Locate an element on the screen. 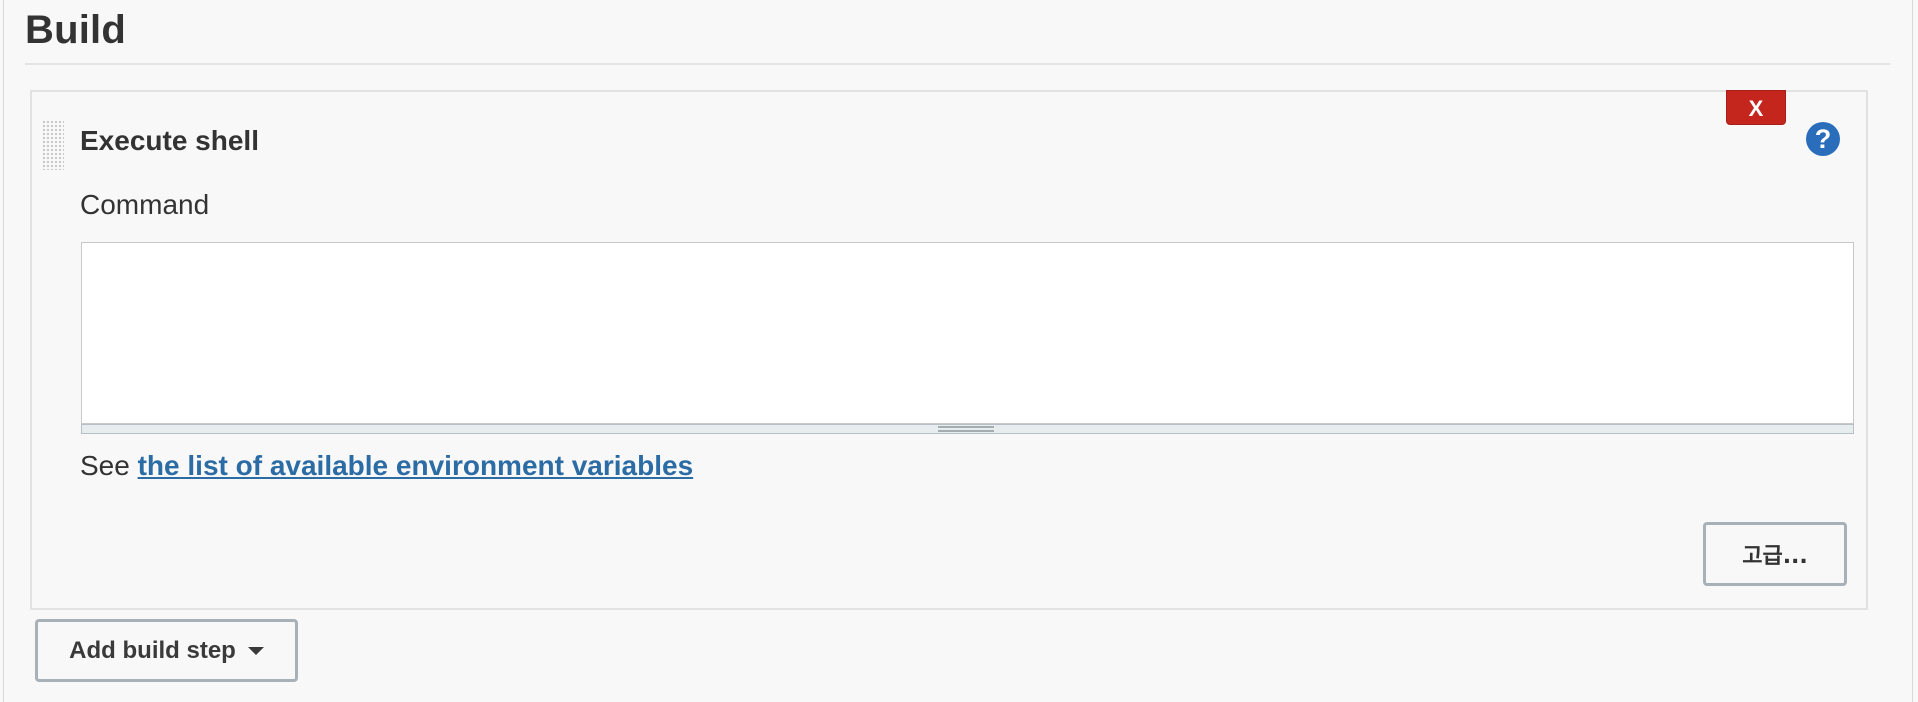 The image size is (1918, 702). resize-grip-icon is located at coordinates (966, 429).